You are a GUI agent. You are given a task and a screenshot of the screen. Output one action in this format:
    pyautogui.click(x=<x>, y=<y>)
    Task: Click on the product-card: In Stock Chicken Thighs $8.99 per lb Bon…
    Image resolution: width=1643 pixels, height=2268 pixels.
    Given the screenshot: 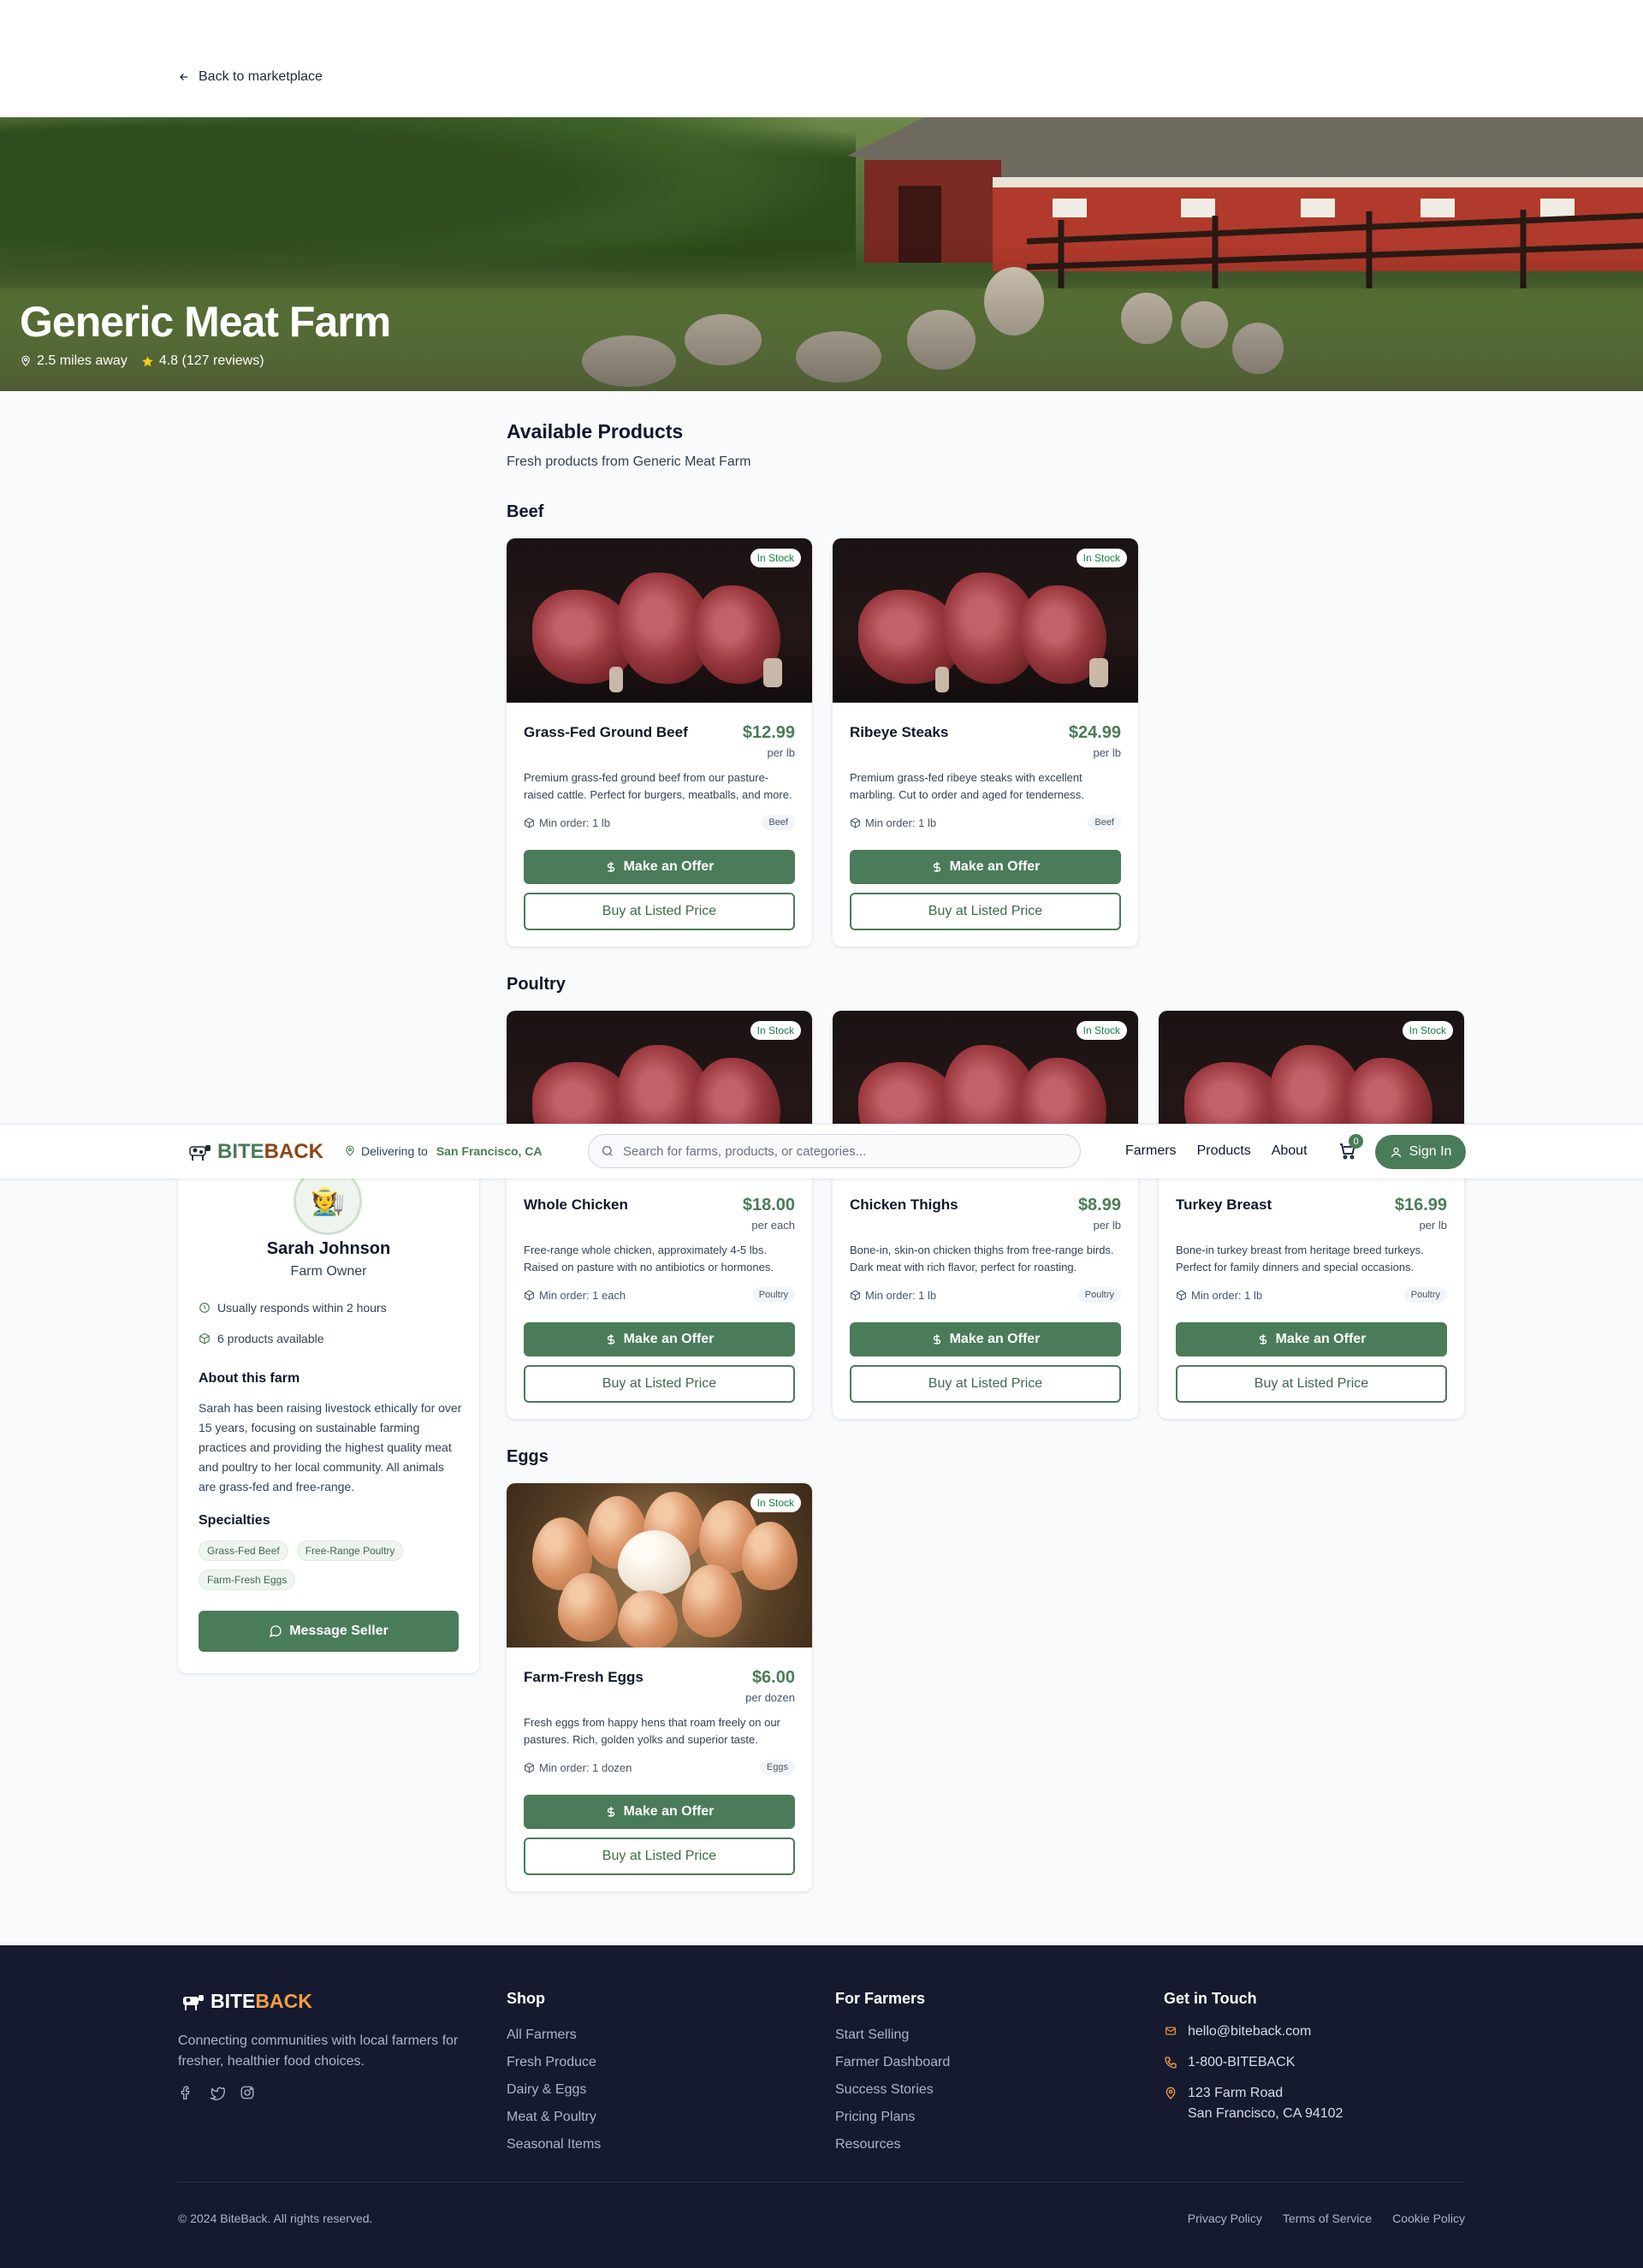 What is the action you would take?
    pyautogui.click(x=985, y=1215)
    